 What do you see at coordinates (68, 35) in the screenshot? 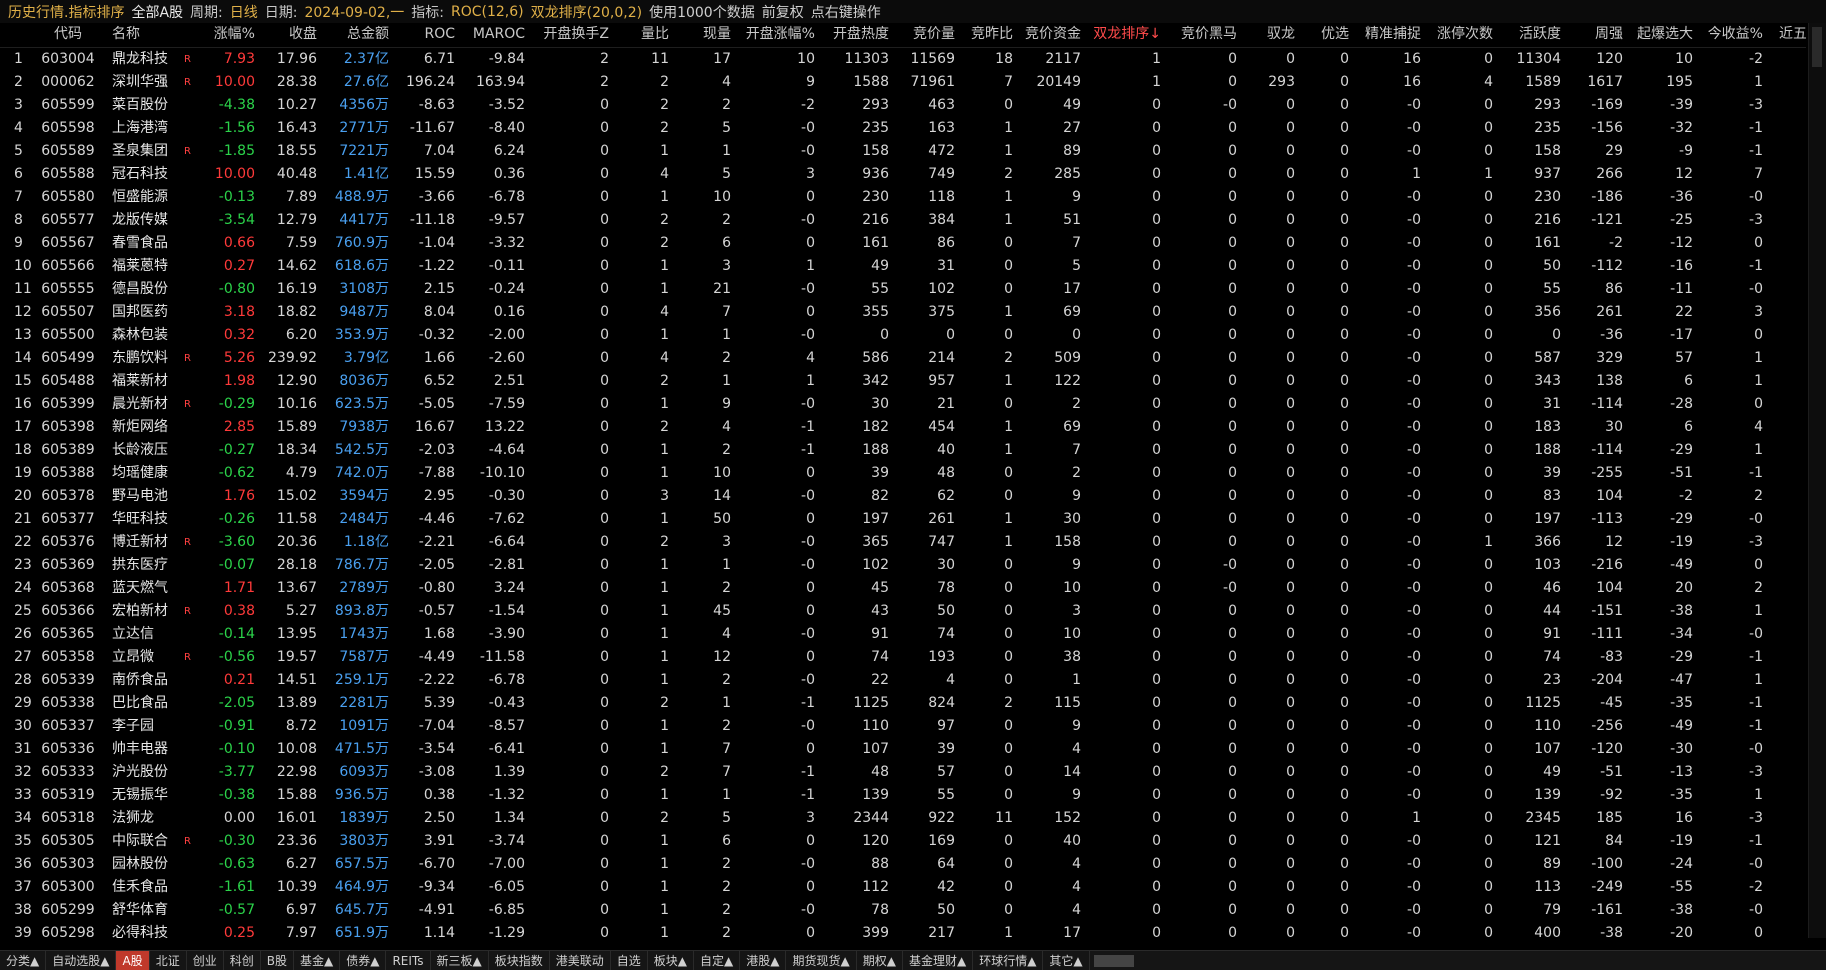
I see `column-header-1: 代码` at bounding box center [68, 35].